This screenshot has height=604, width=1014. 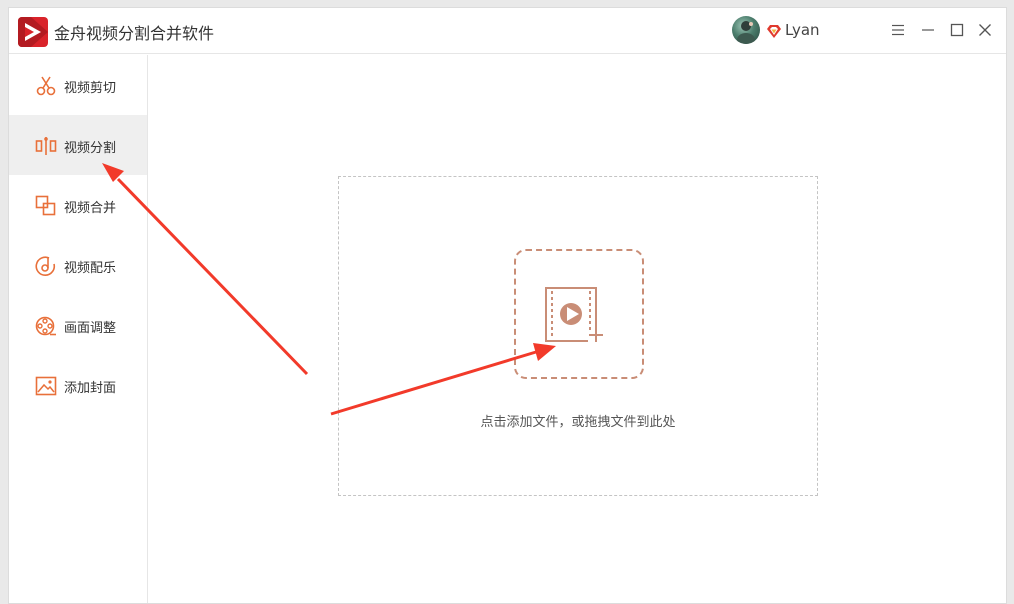 I want to click on app-logo-icon, so click(x=33, y=32).